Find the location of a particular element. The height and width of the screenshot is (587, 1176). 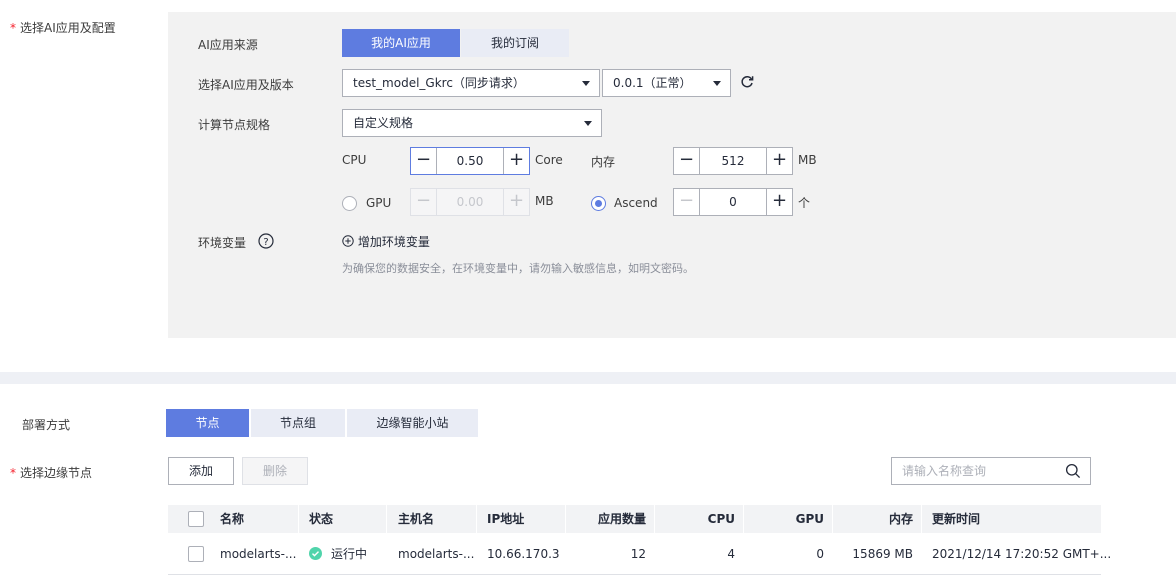

add-env-link: 增加环境变量 is located at coordinates (386, 241).